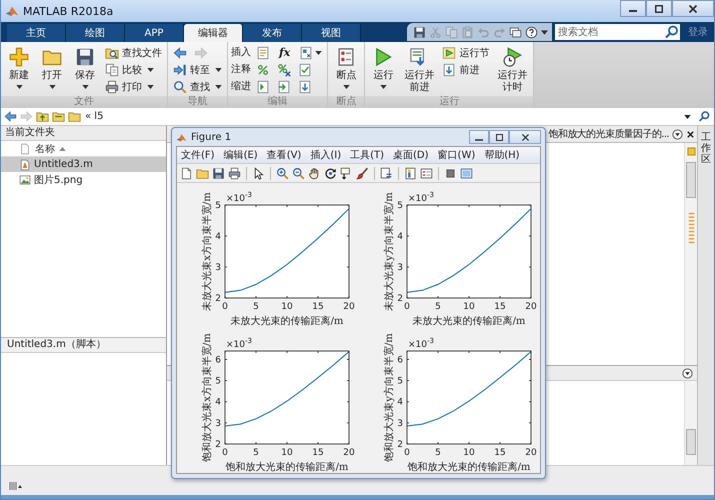  I want to click on group-label: 导航, so click(197, 101).